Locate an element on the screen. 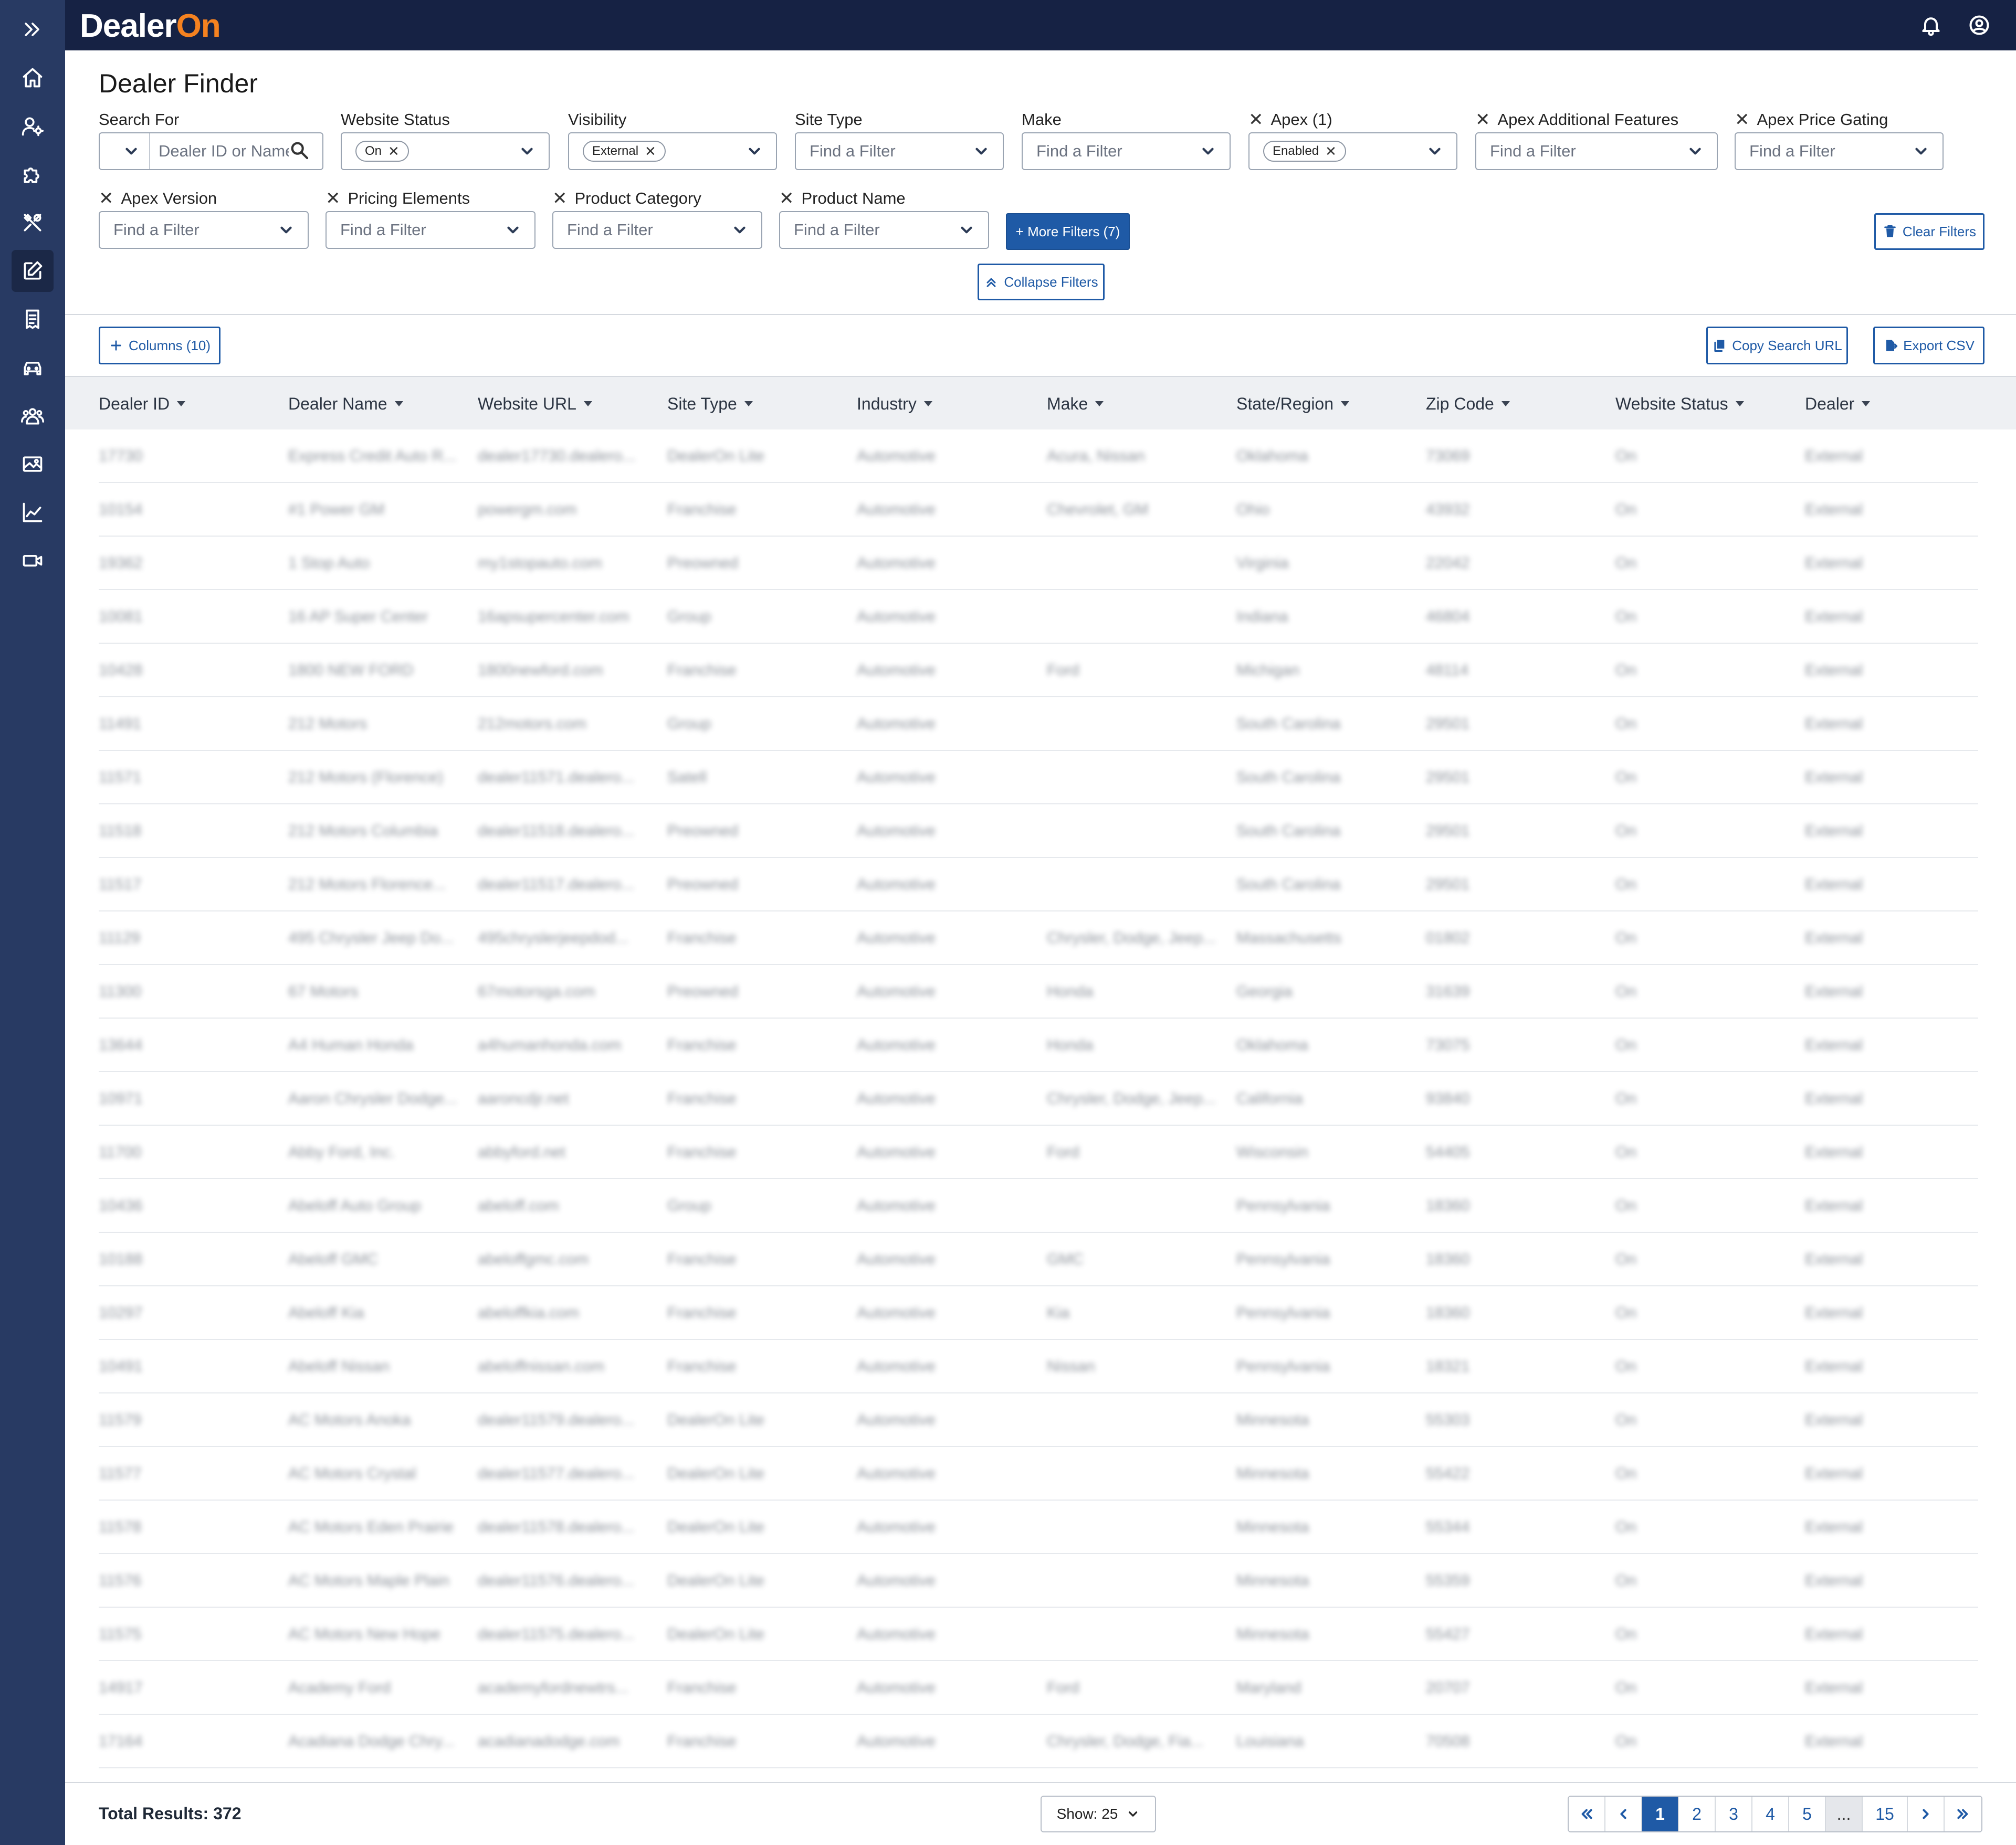 The image size is (2016, 1845). page-button: 15 is located at coordinates (1885, 1814).